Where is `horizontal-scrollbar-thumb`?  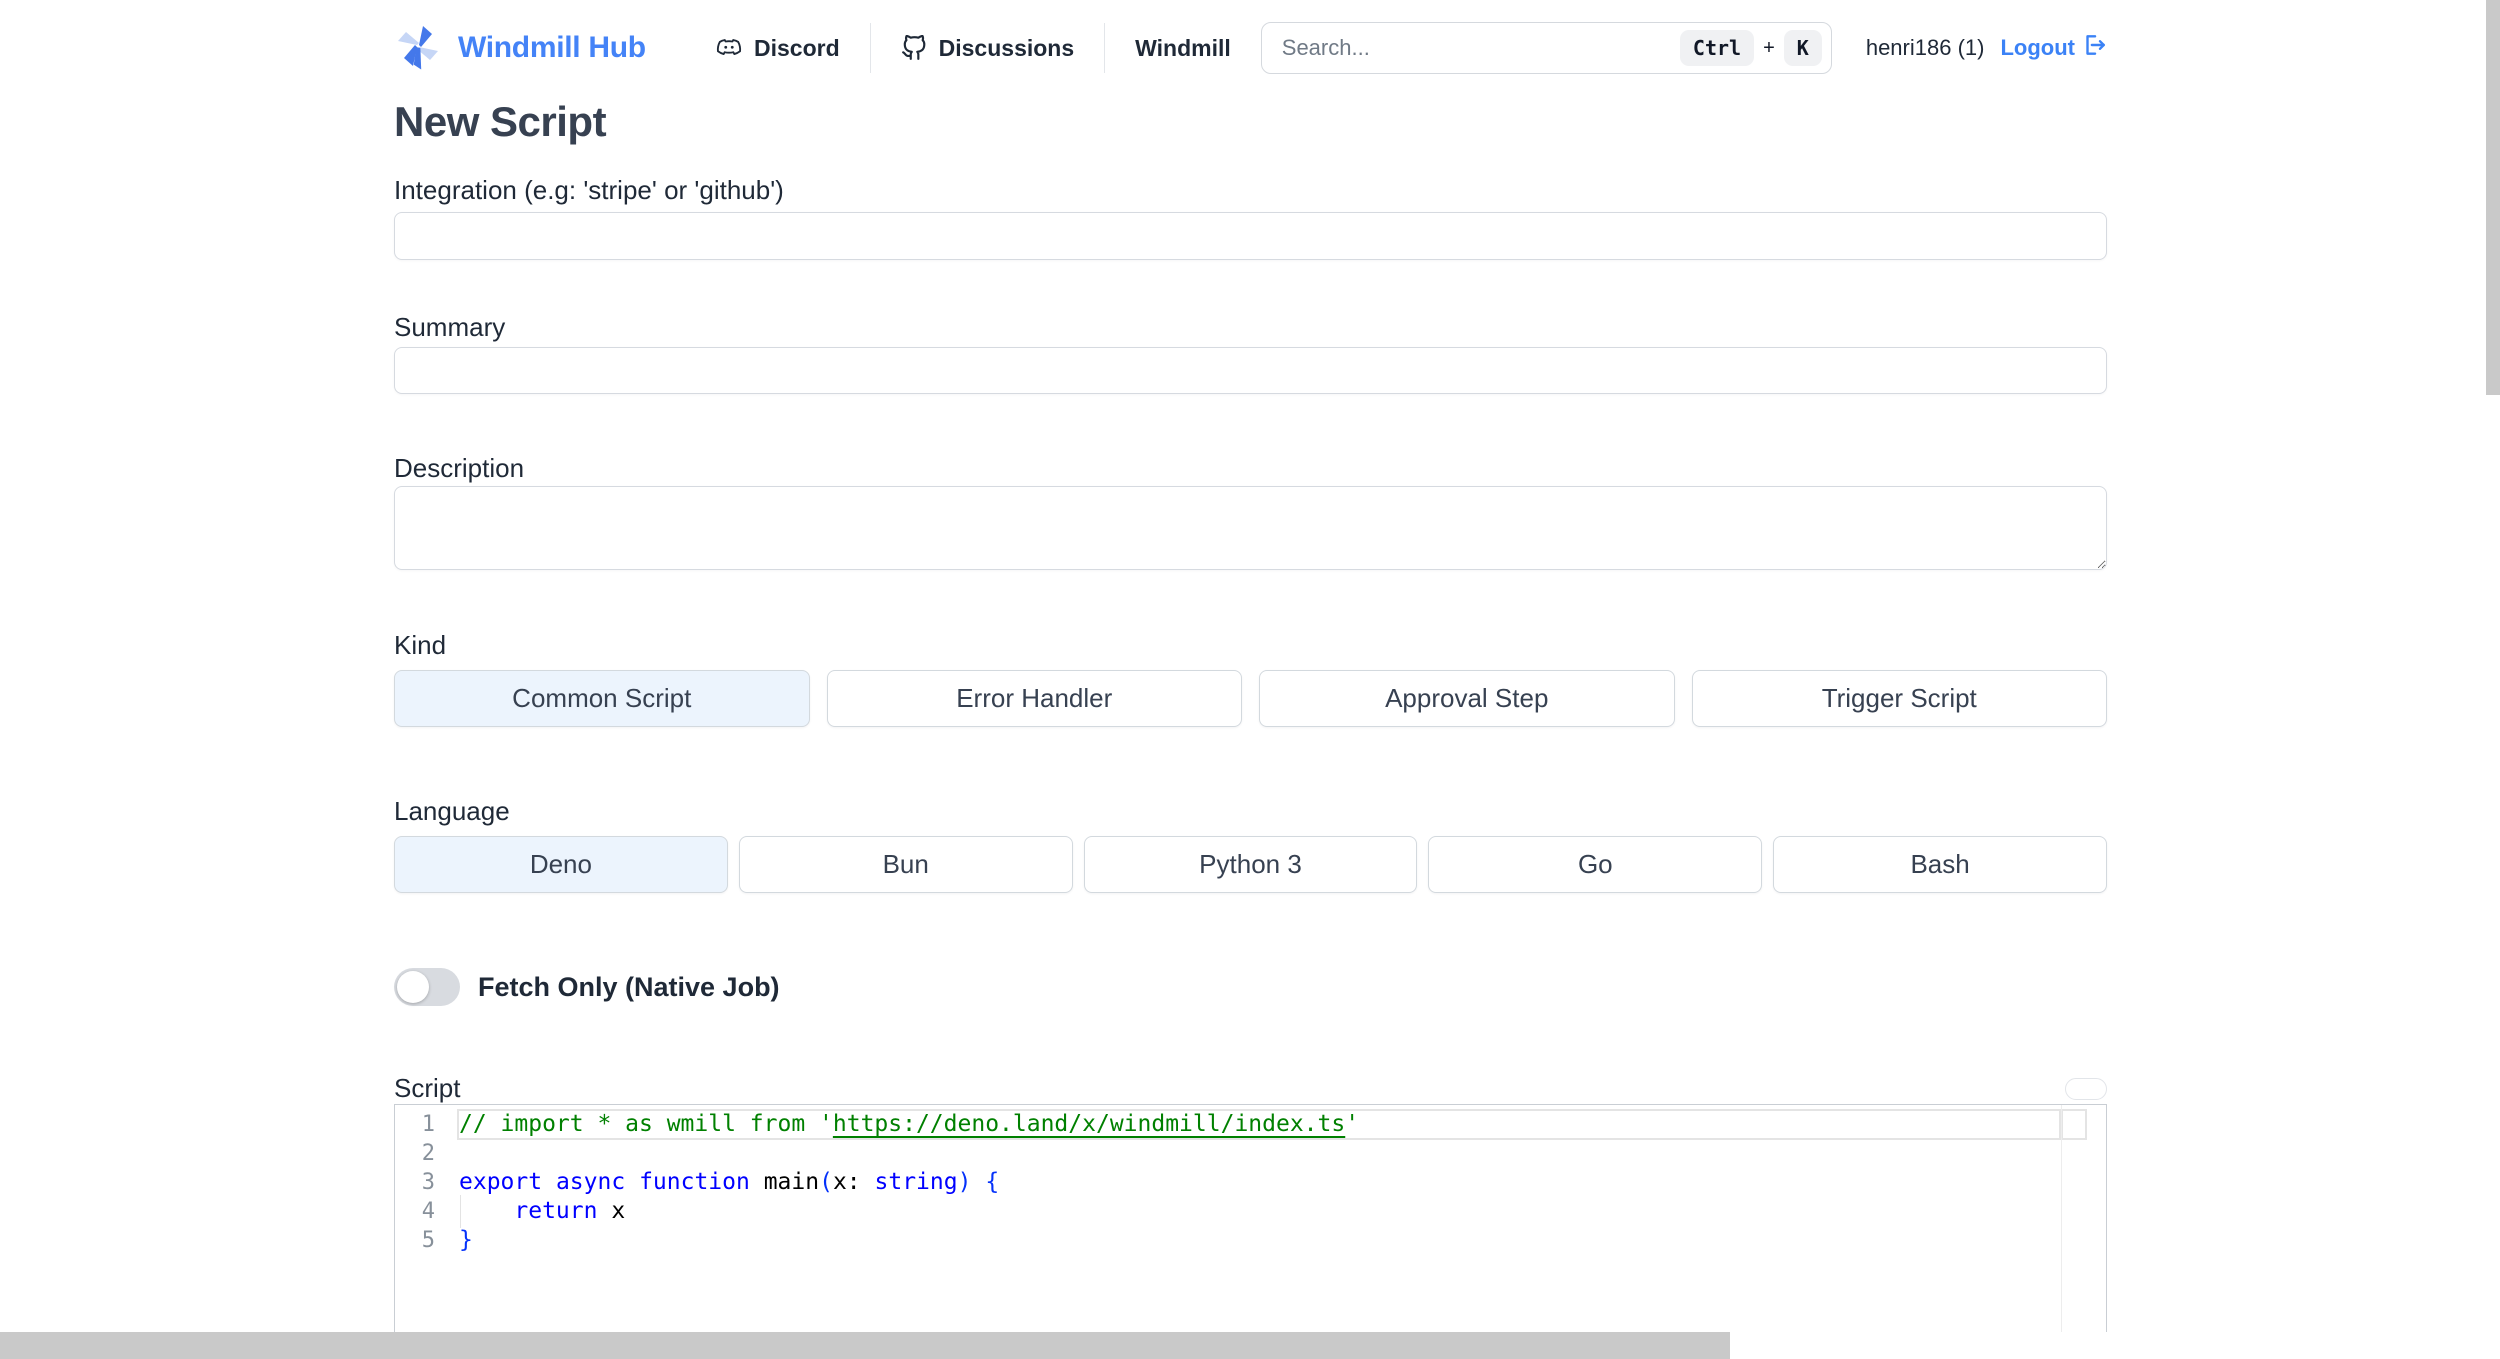 horizontal-scrollbar-thumb is located at coordinates (865, 1345).